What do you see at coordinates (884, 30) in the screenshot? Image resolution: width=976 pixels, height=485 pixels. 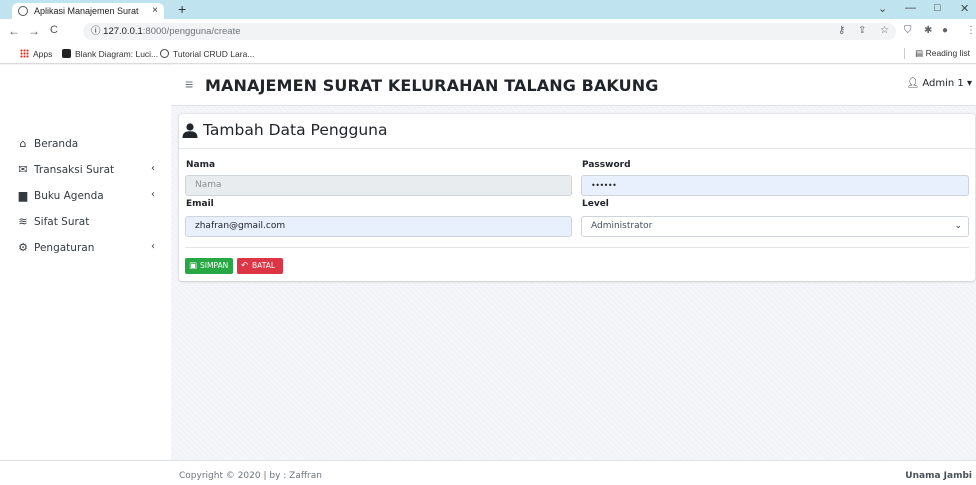 I see `bookmark-star-icon: ☆` at bounding box center [884, 30].